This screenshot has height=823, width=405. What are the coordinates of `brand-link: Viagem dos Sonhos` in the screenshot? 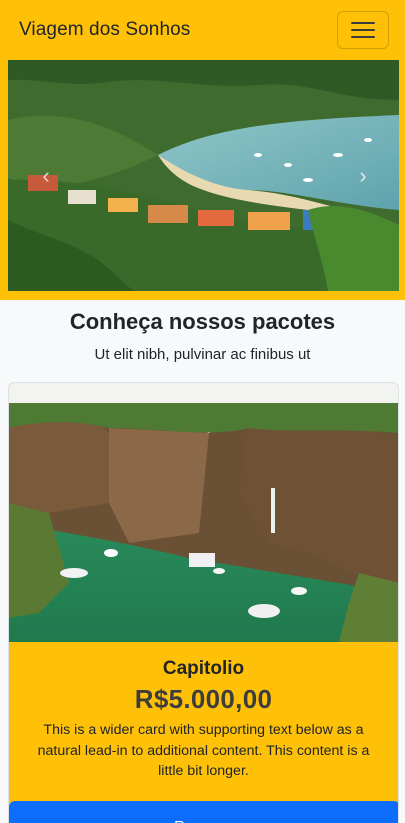 It's located at (104, 30).